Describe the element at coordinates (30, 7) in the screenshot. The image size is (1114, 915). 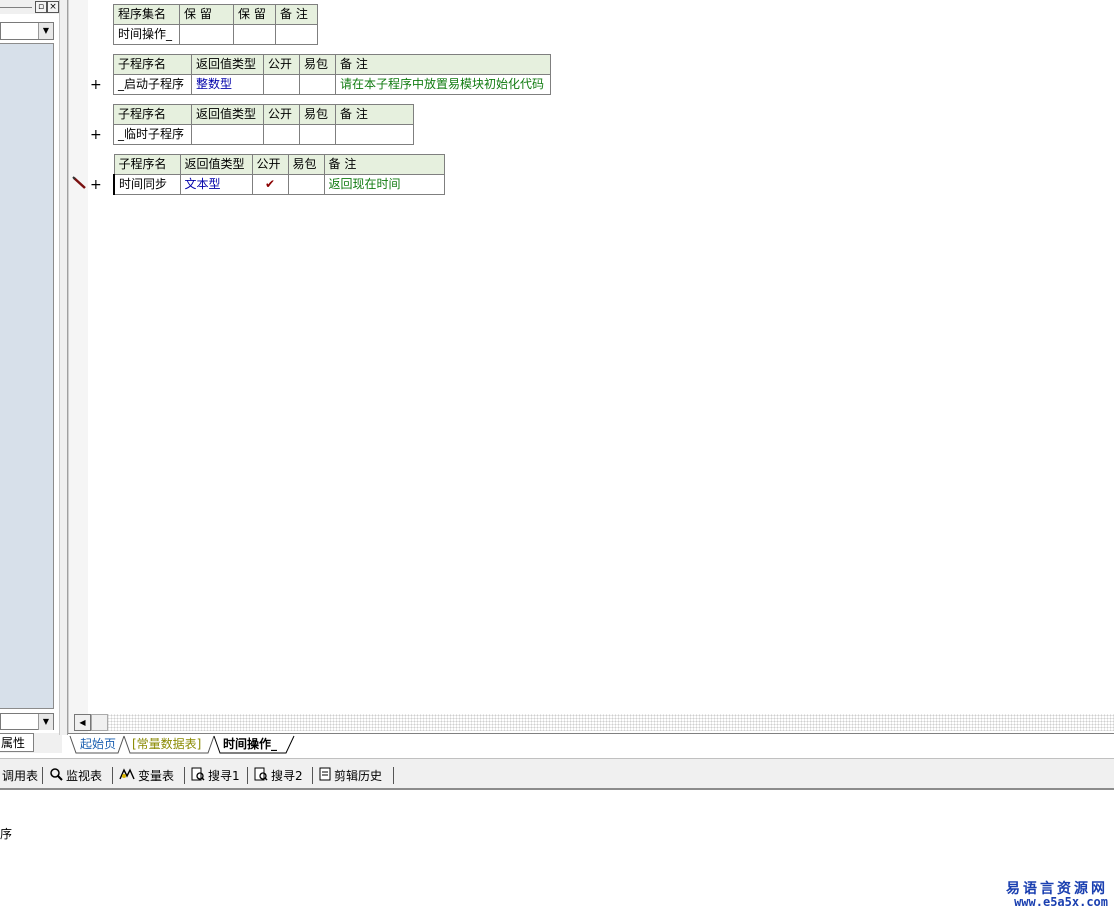
I see `left-panel-titlebar: ▫ ×` at that location.